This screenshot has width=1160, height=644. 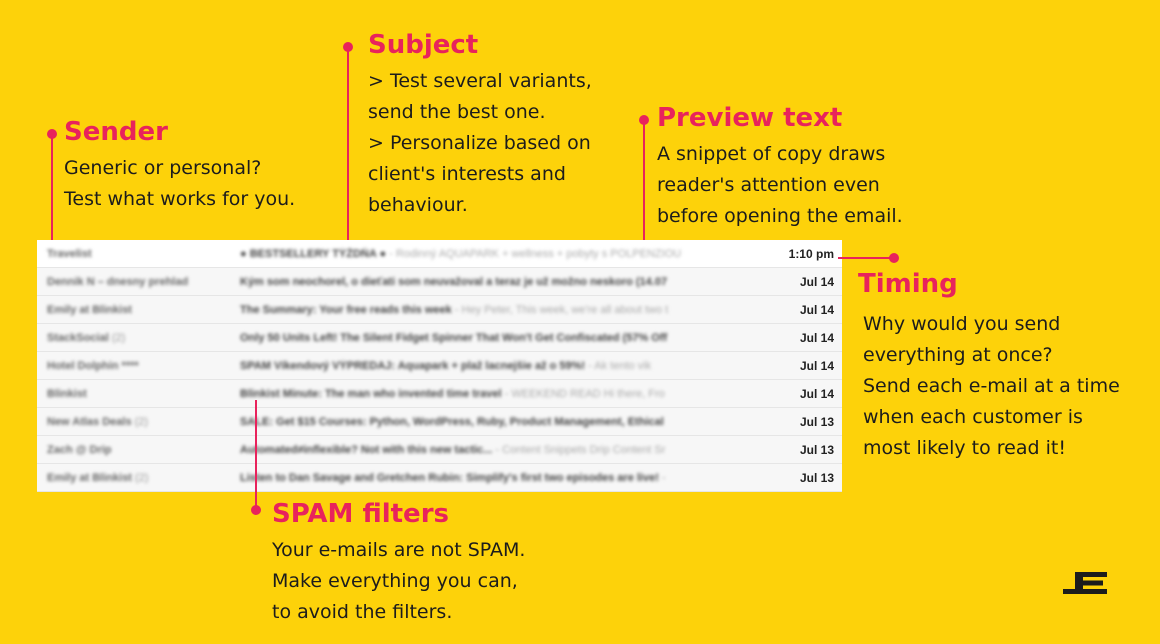 I want to click on subject-line: send the best one., so click(x=457, y=111).